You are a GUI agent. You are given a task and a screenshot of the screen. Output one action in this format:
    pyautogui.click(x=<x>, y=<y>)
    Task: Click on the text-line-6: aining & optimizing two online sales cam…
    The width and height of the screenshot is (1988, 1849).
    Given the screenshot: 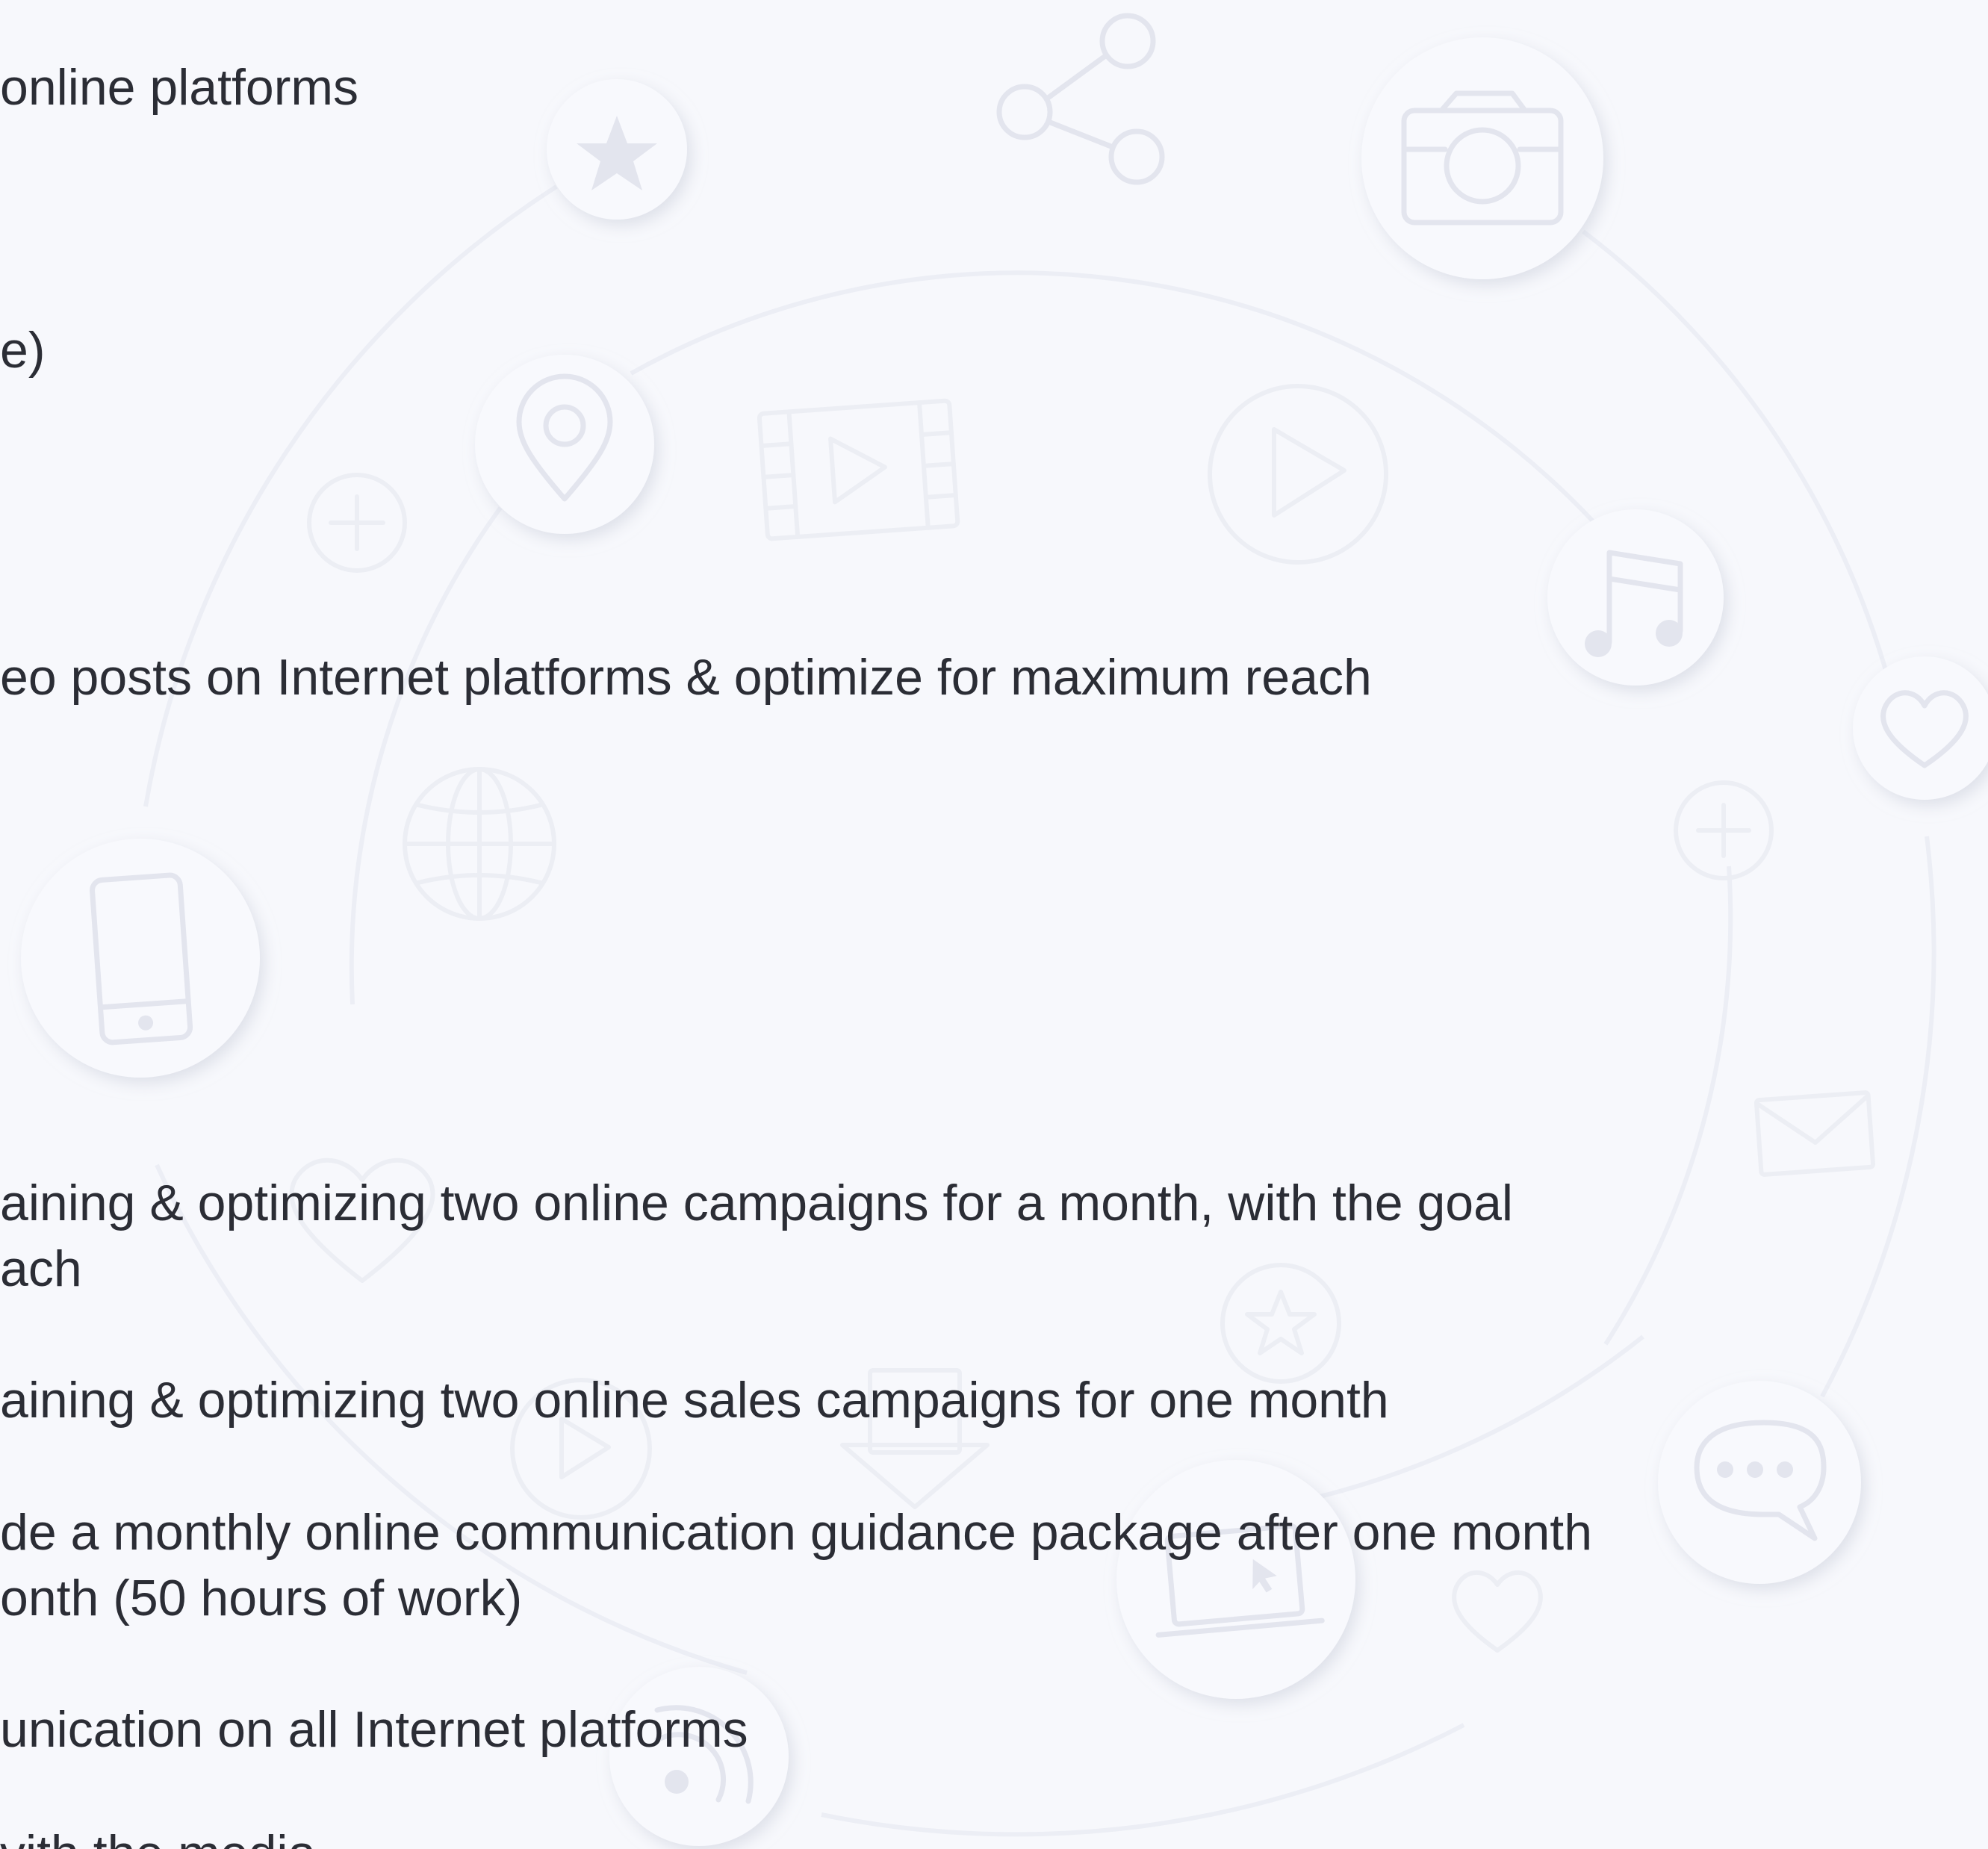 What is the action you would take?
    pyautogui.click(x=694, y=1400)
    